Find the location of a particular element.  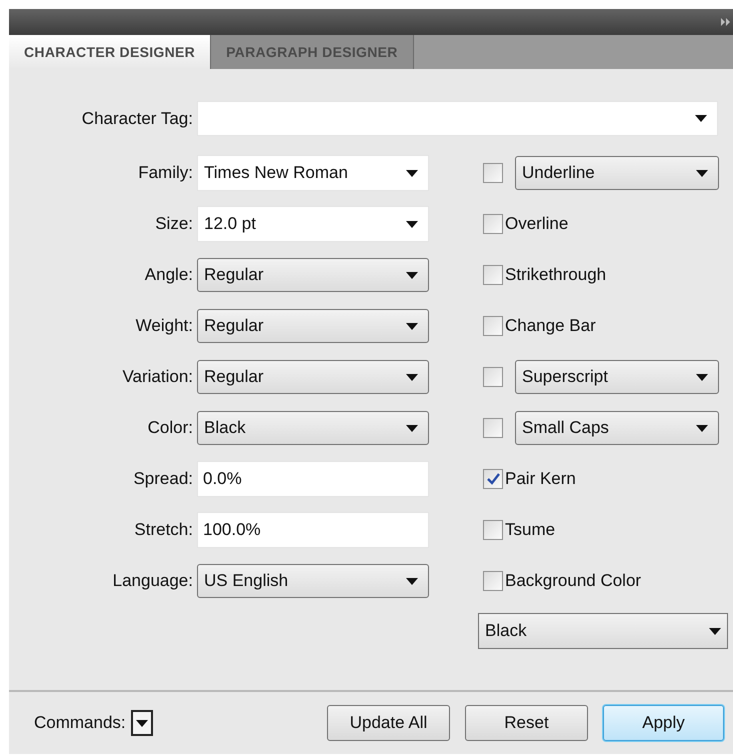

dropdown: Superscript is located at coordinates (617, 377).